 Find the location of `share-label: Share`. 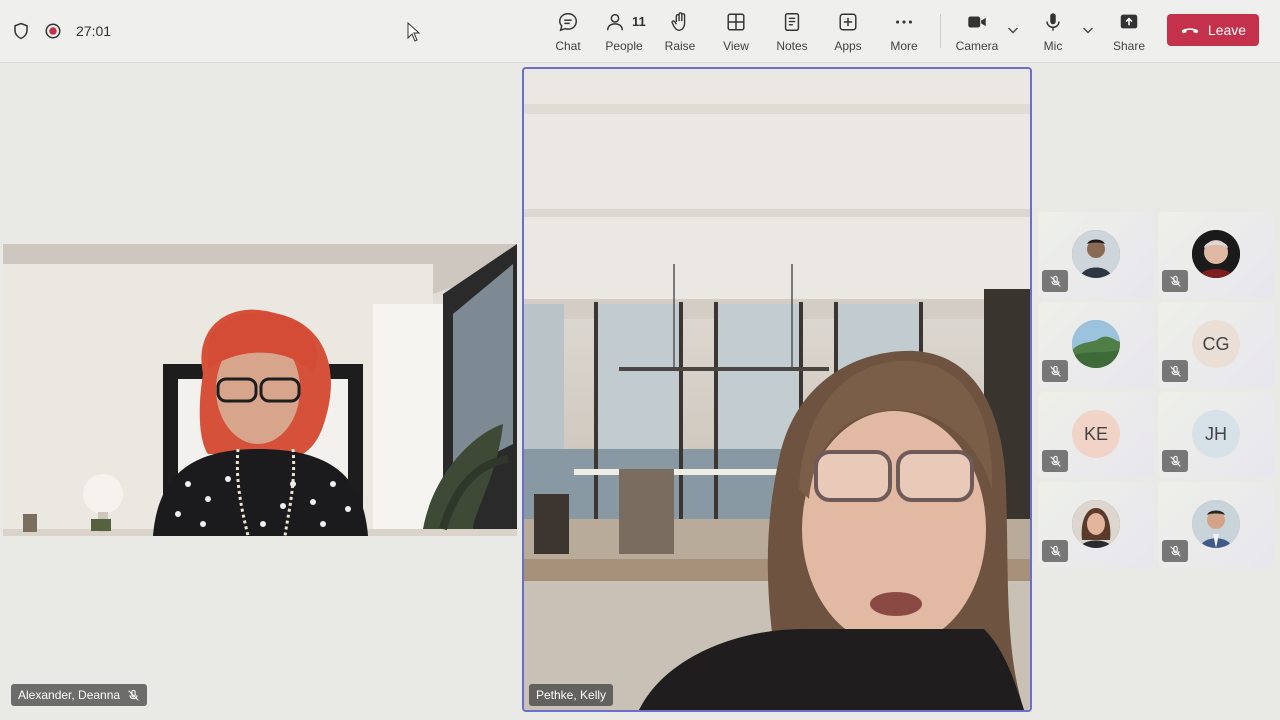

share-label: Share is located at coordinates (1129, 46).